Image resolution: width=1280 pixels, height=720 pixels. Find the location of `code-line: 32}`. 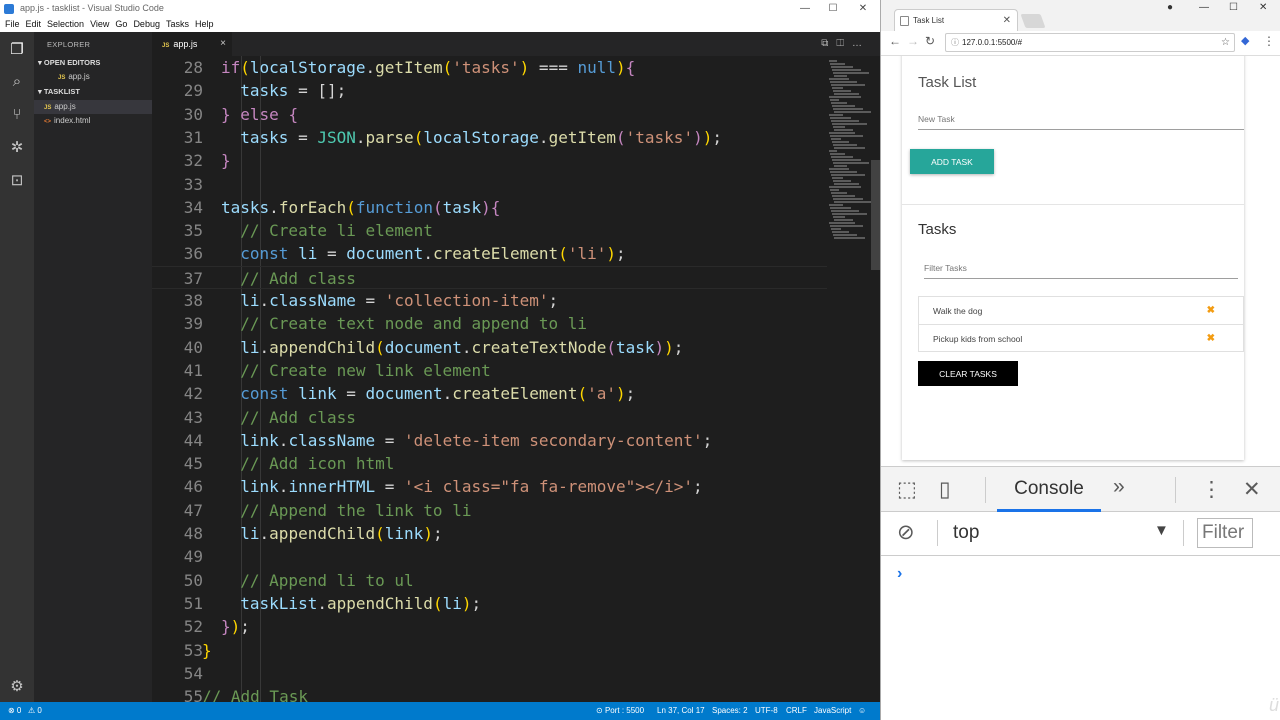

code-line: 32} is located at coordinates (489, 160).